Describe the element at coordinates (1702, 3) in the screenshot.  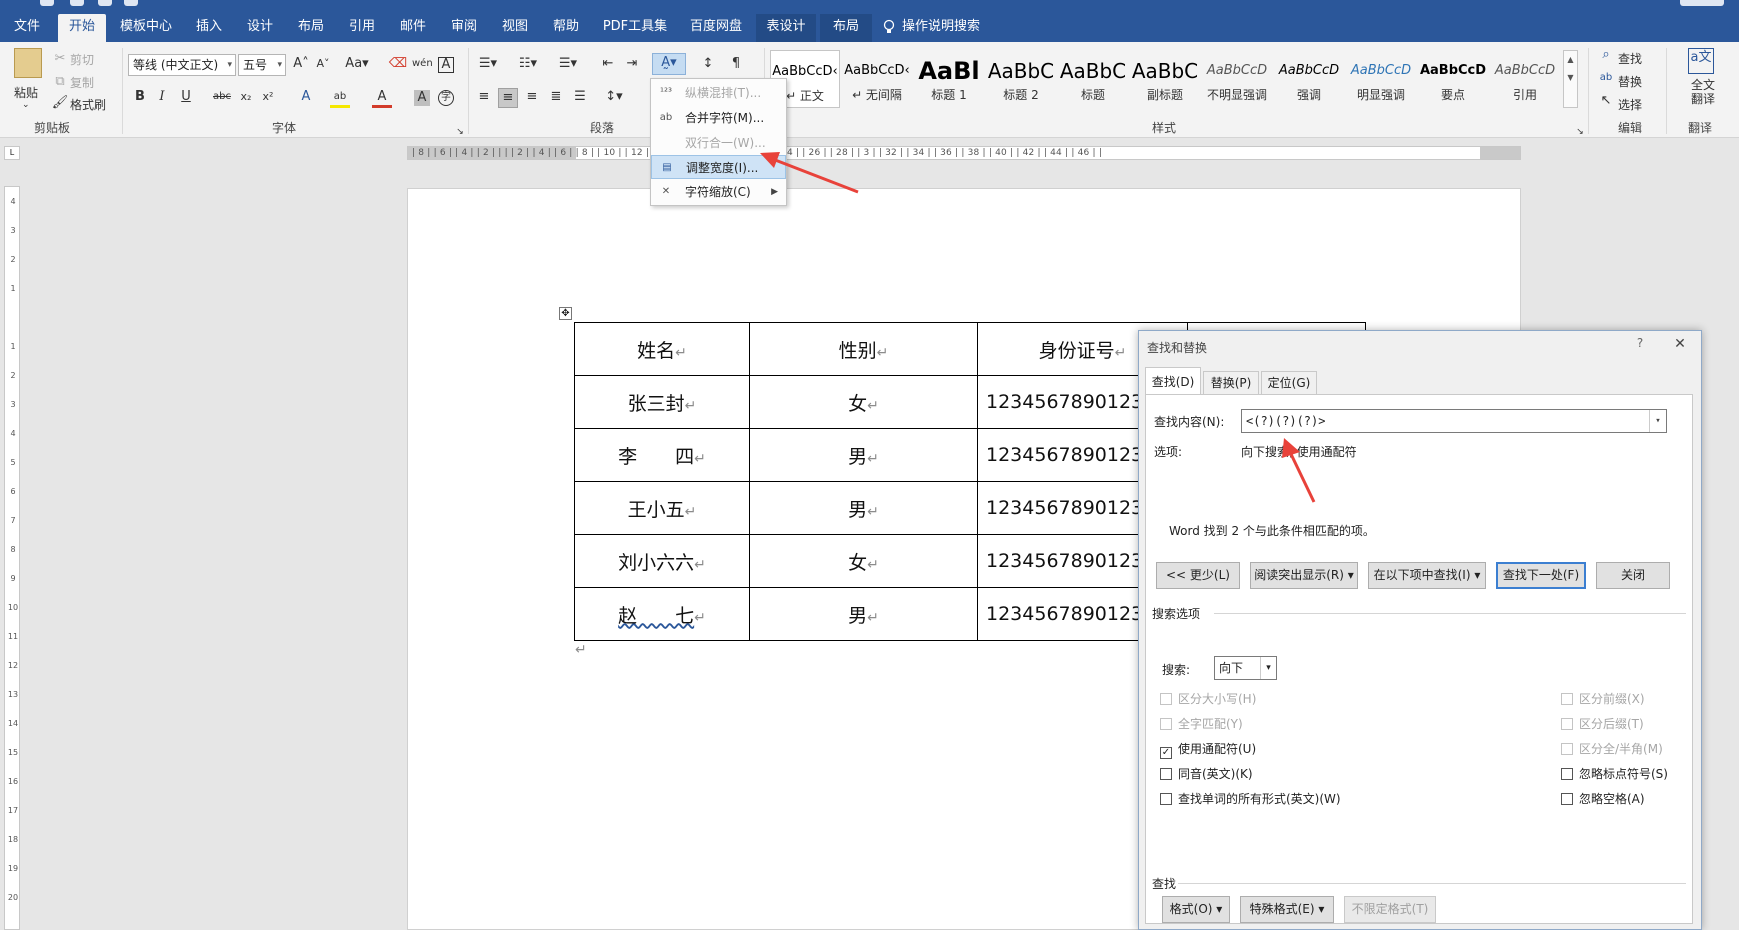
I see `window-controls` at that location.